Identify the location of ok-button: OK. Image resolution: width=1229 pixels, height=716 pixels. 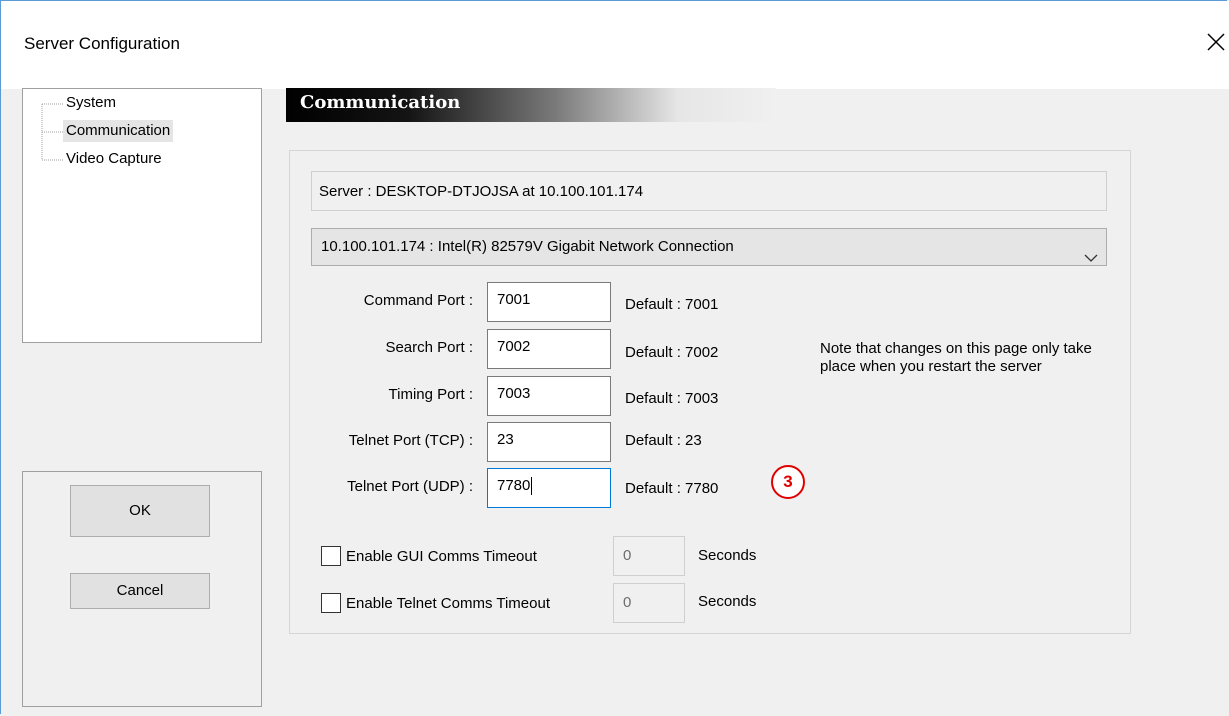
(140, 511).